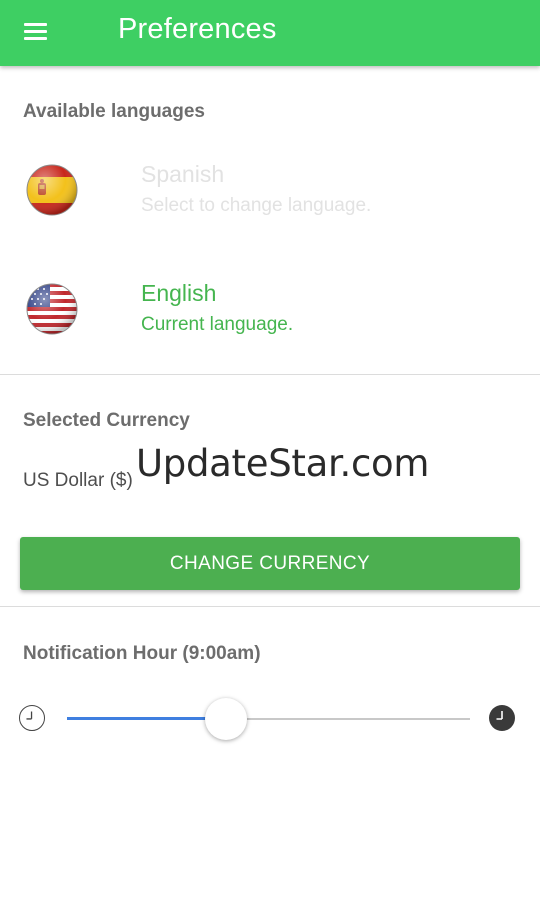 This screenshot has width=540, height=922. What do you see at coordinates (78, 480) in the screenshot?
I see `currency-value: US Dollar ($)` at bounding box center [78, 480].